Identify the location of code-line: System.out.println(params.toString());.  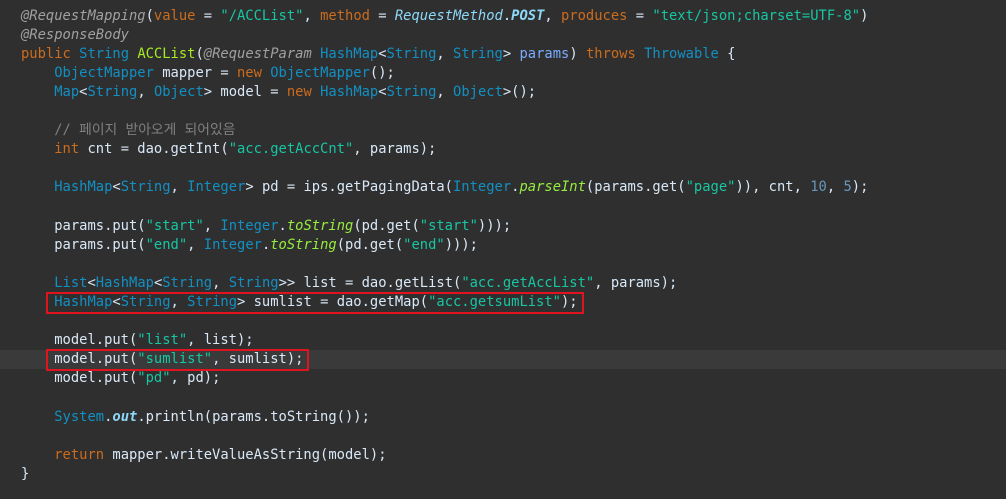
(503, 417).